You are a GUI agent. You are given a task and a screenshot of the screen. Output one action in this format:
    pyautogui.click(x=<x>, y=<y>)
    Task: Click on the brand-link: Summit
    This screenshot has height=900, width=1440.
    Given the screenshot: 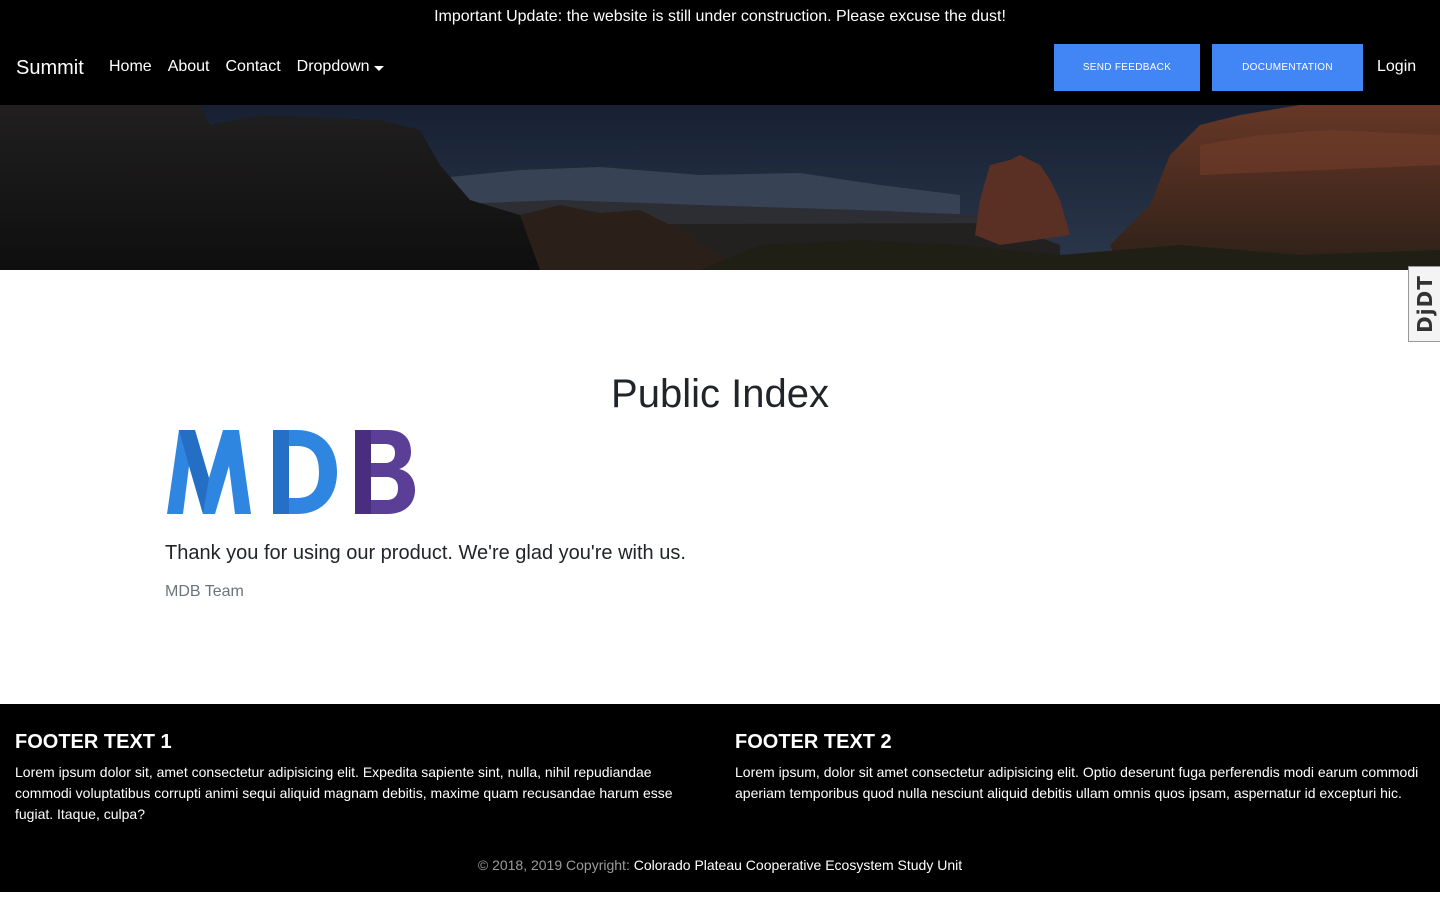 What is the action you would take?
    pyautogui.click(x=50, y=68)
    